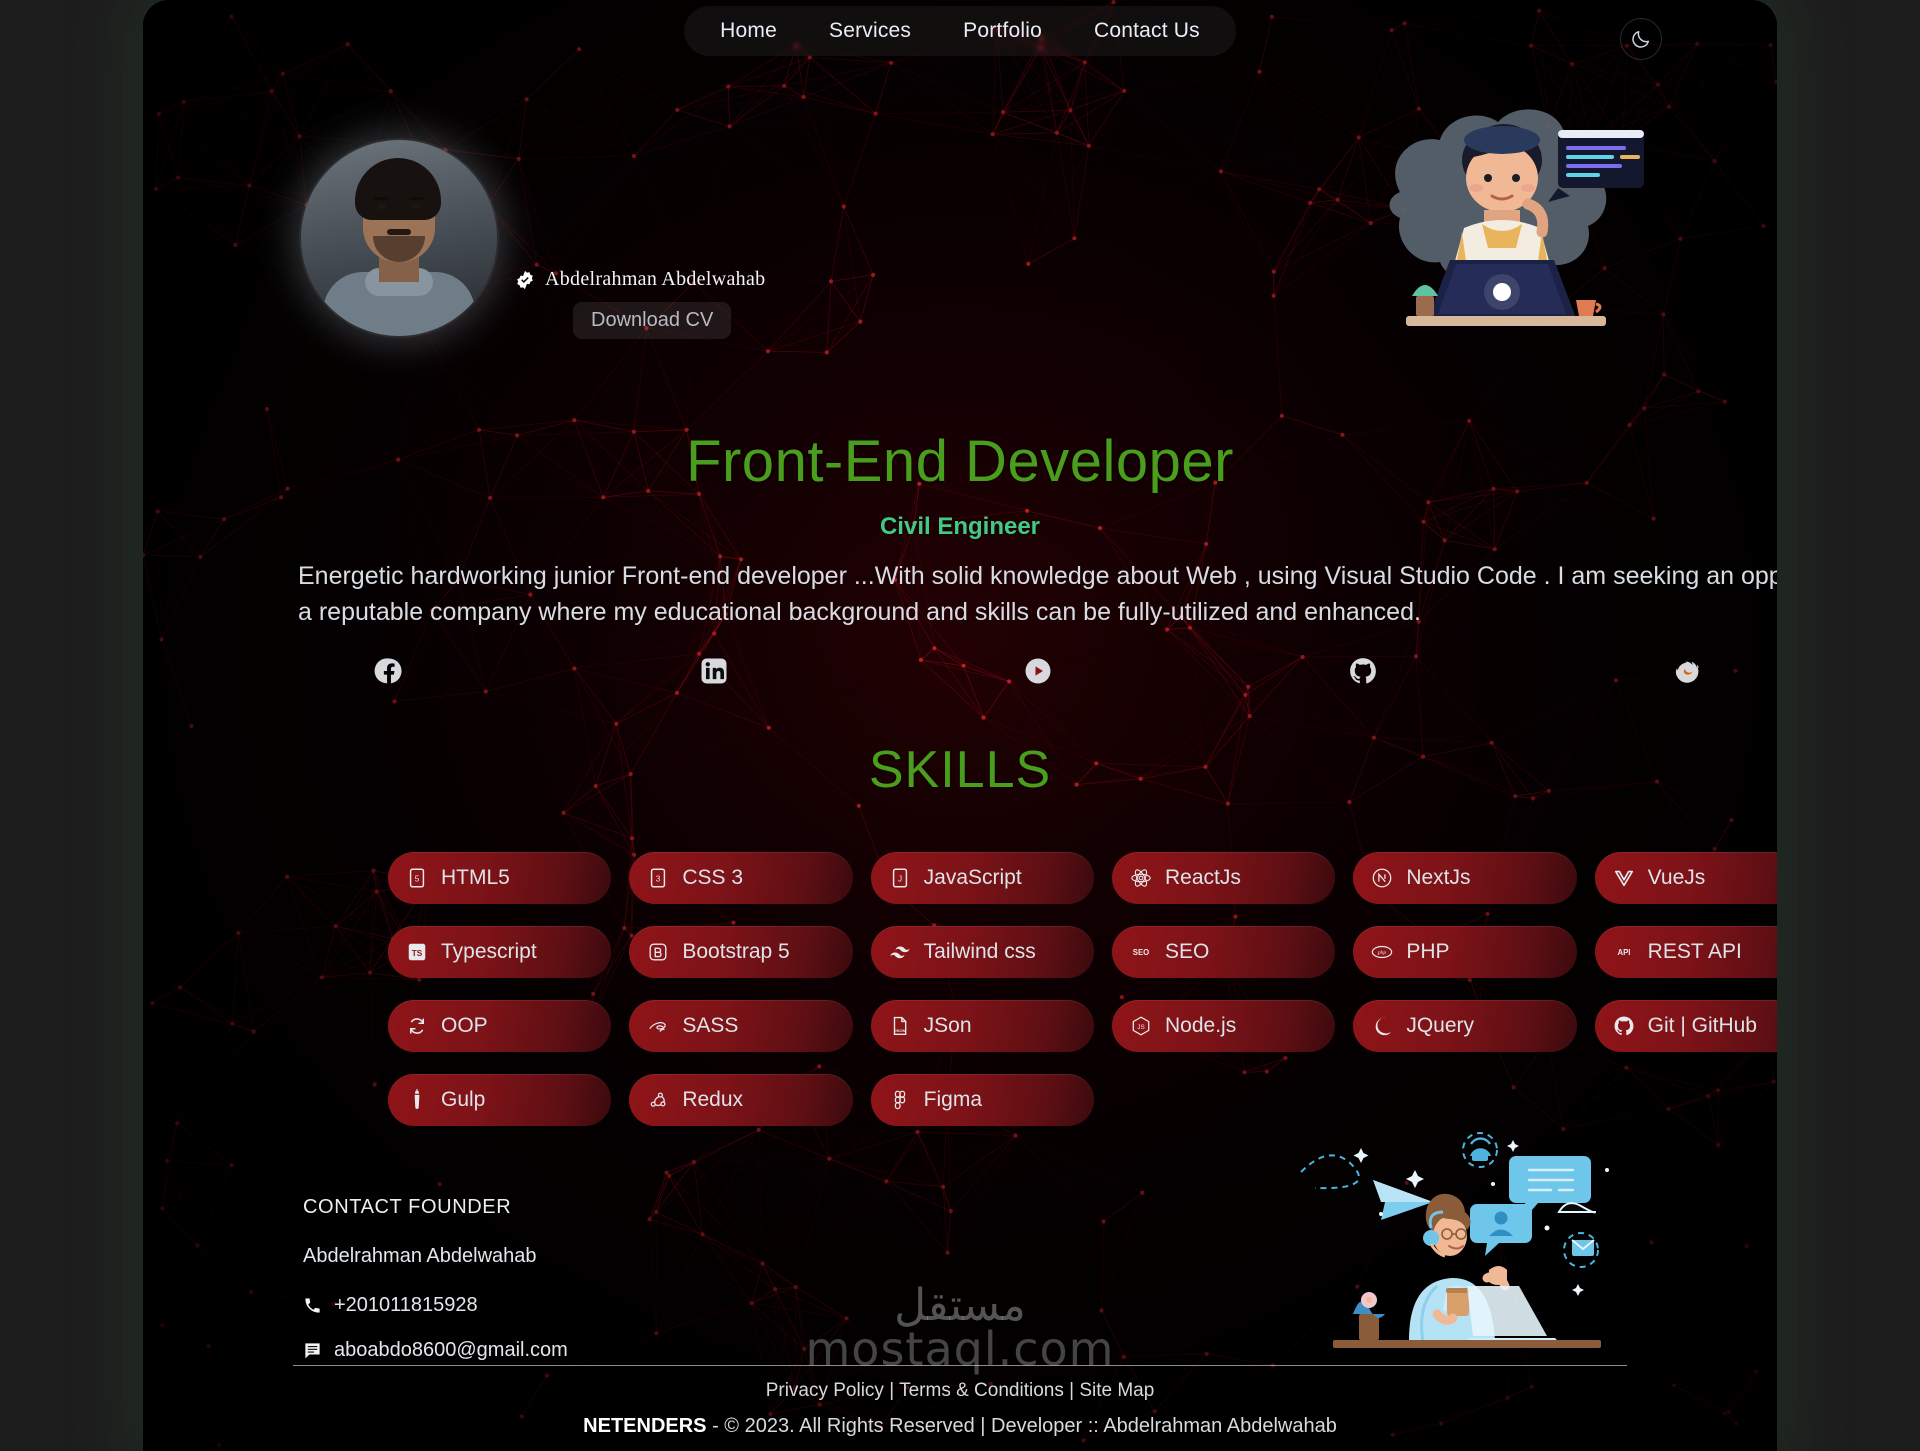 The height and width of the screenshot is (1451, 1920). Describe the element at coordinates (1465, 952) in the screenshot. I see `skill-chip-php: php PHP` at that location.